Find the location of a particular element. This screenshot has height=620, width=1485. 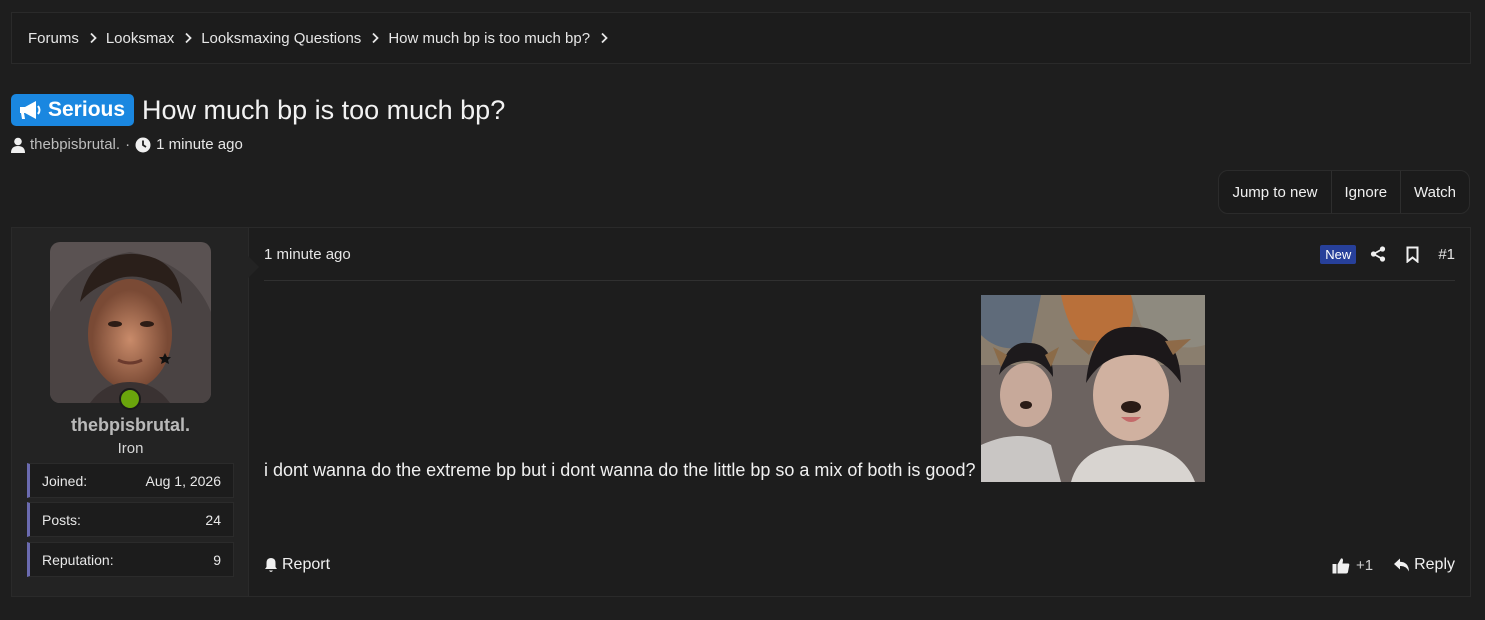

post-number: #1 is located at coordinates (1446, 254).